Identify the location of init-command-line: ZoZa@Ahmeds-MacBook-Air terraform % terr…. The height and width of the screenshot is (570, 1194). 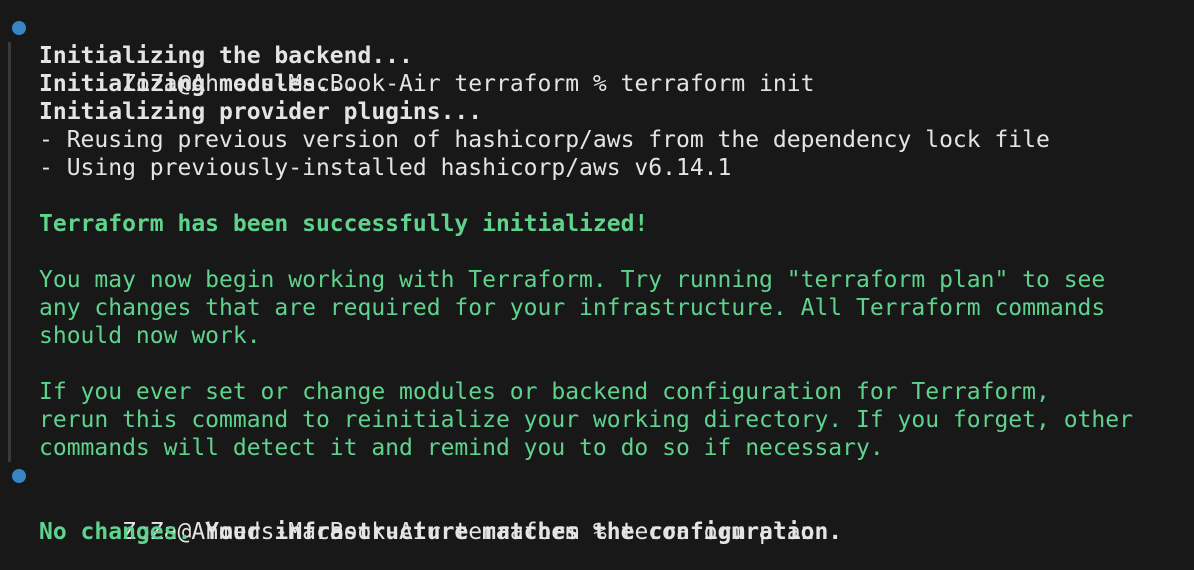
(597, 55).